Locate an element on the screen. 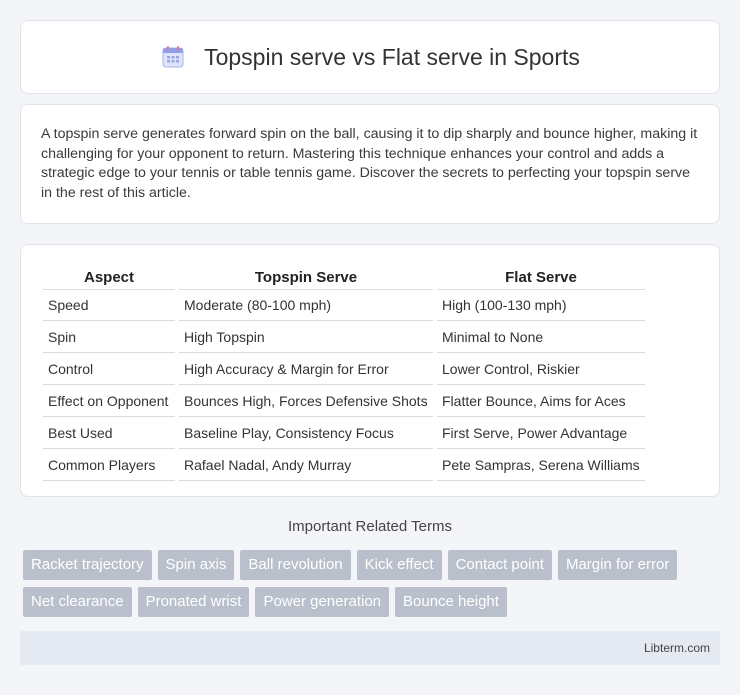 This screenshot has height=695, width=740. header-flat: Flat Serve is located at coordinates (541, 277).